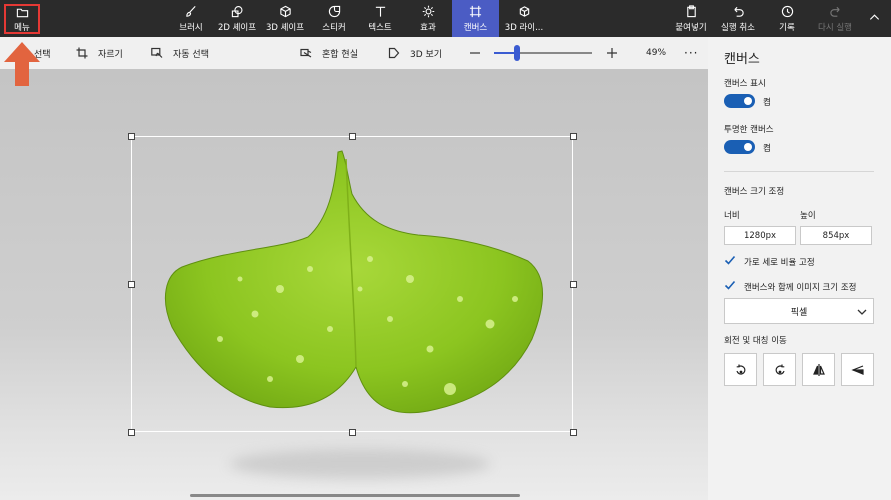 The image size is (891, 500). I want to click on view-3d-button: 3D 보기, so click(415, 53).